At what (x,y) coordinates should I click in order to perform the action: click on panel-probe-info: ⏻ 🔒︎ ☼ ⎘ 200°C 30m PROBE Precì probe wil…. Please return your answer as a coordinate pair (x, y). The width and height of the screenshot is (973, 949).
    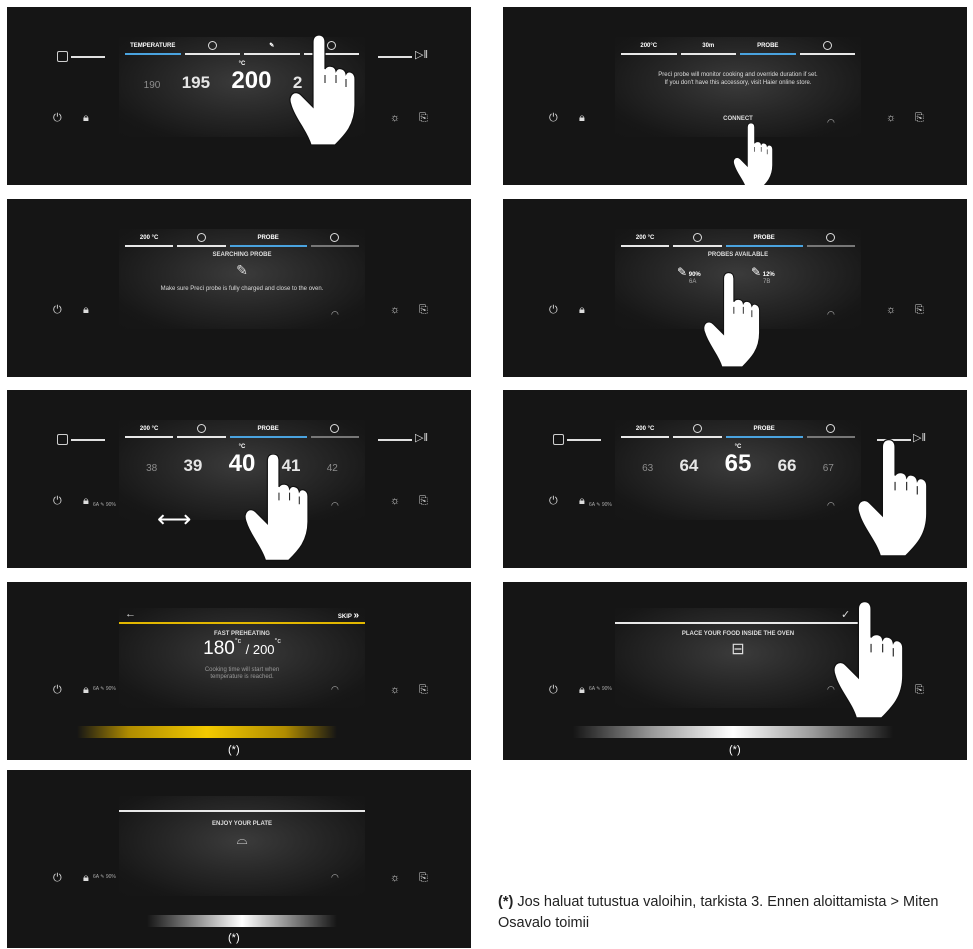
    Looking at the image, I should click on (735, 96).